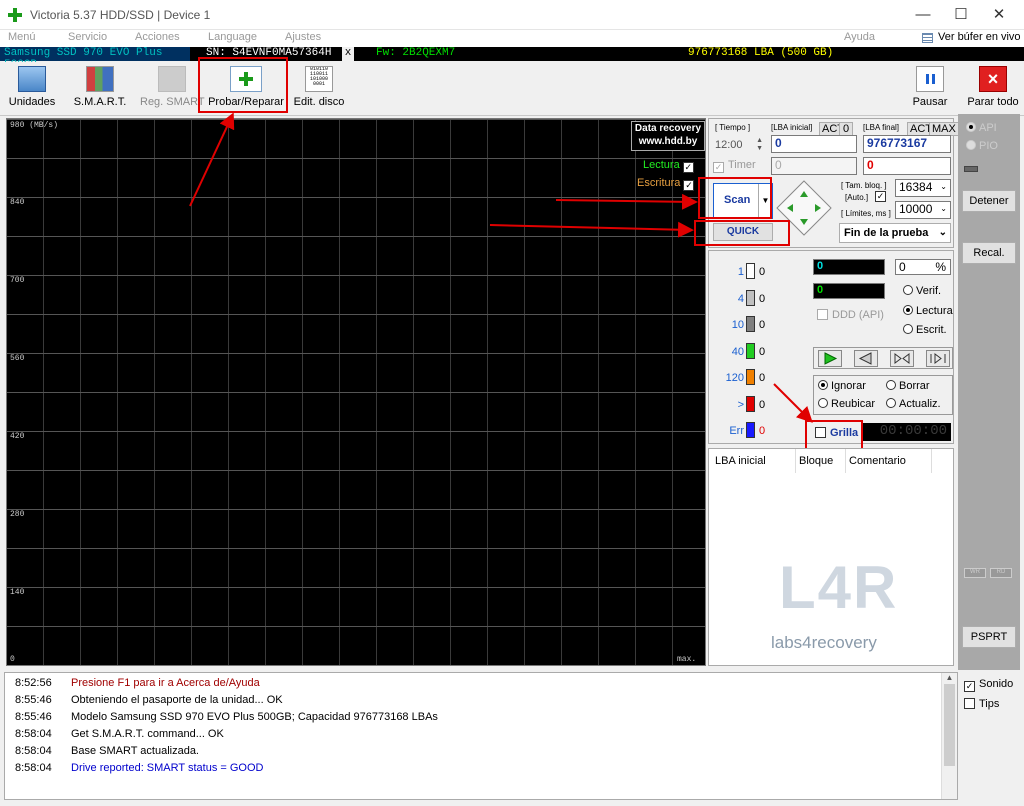 This screenshot has width=1024, height=806. Describe the element at coordinates (942, 232) in the screenshot. I see `chevron-down-icon: ⌄` at that location.